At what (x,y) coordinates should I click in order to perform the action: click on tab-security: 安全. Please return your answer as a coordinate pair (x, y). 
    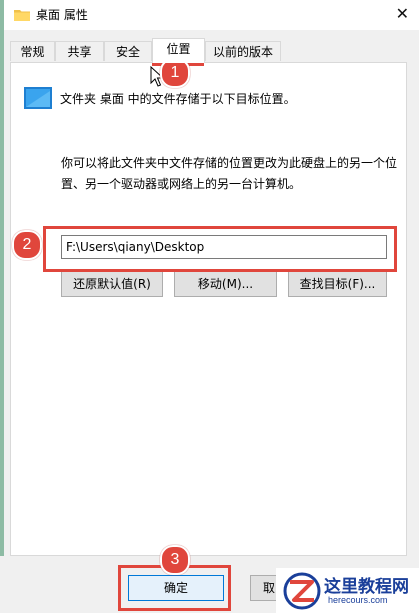
    Looking at the image, I should click on (128, 51).